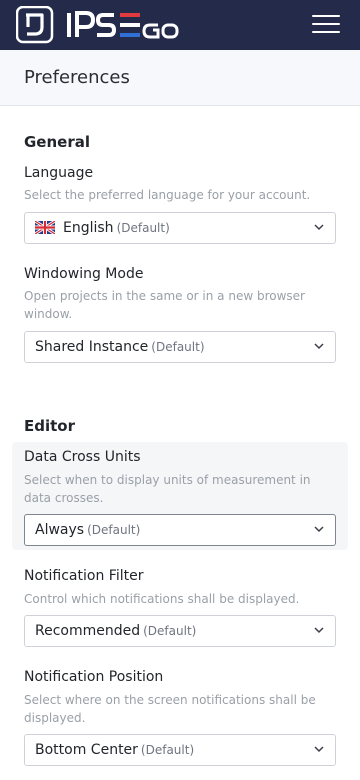  What do you see at coordinates (92, 347) in the screenshot?
I see `windowing-mode-value-text: Shared Instance` at bounding box center [92, 347].